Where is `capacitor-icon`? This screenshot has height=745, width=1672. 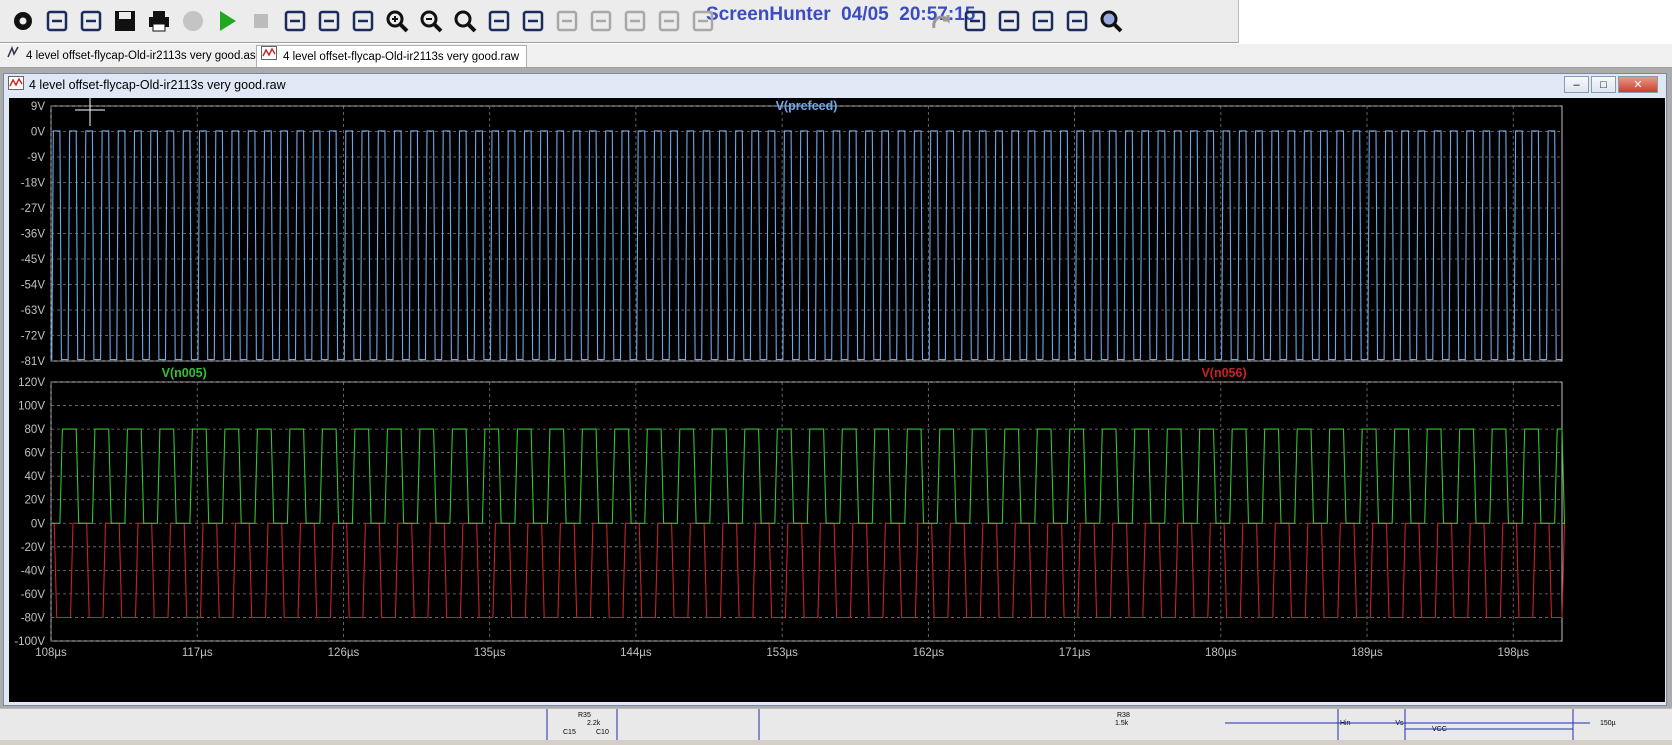
capacitor-icon is located at coordinates (703, 21).